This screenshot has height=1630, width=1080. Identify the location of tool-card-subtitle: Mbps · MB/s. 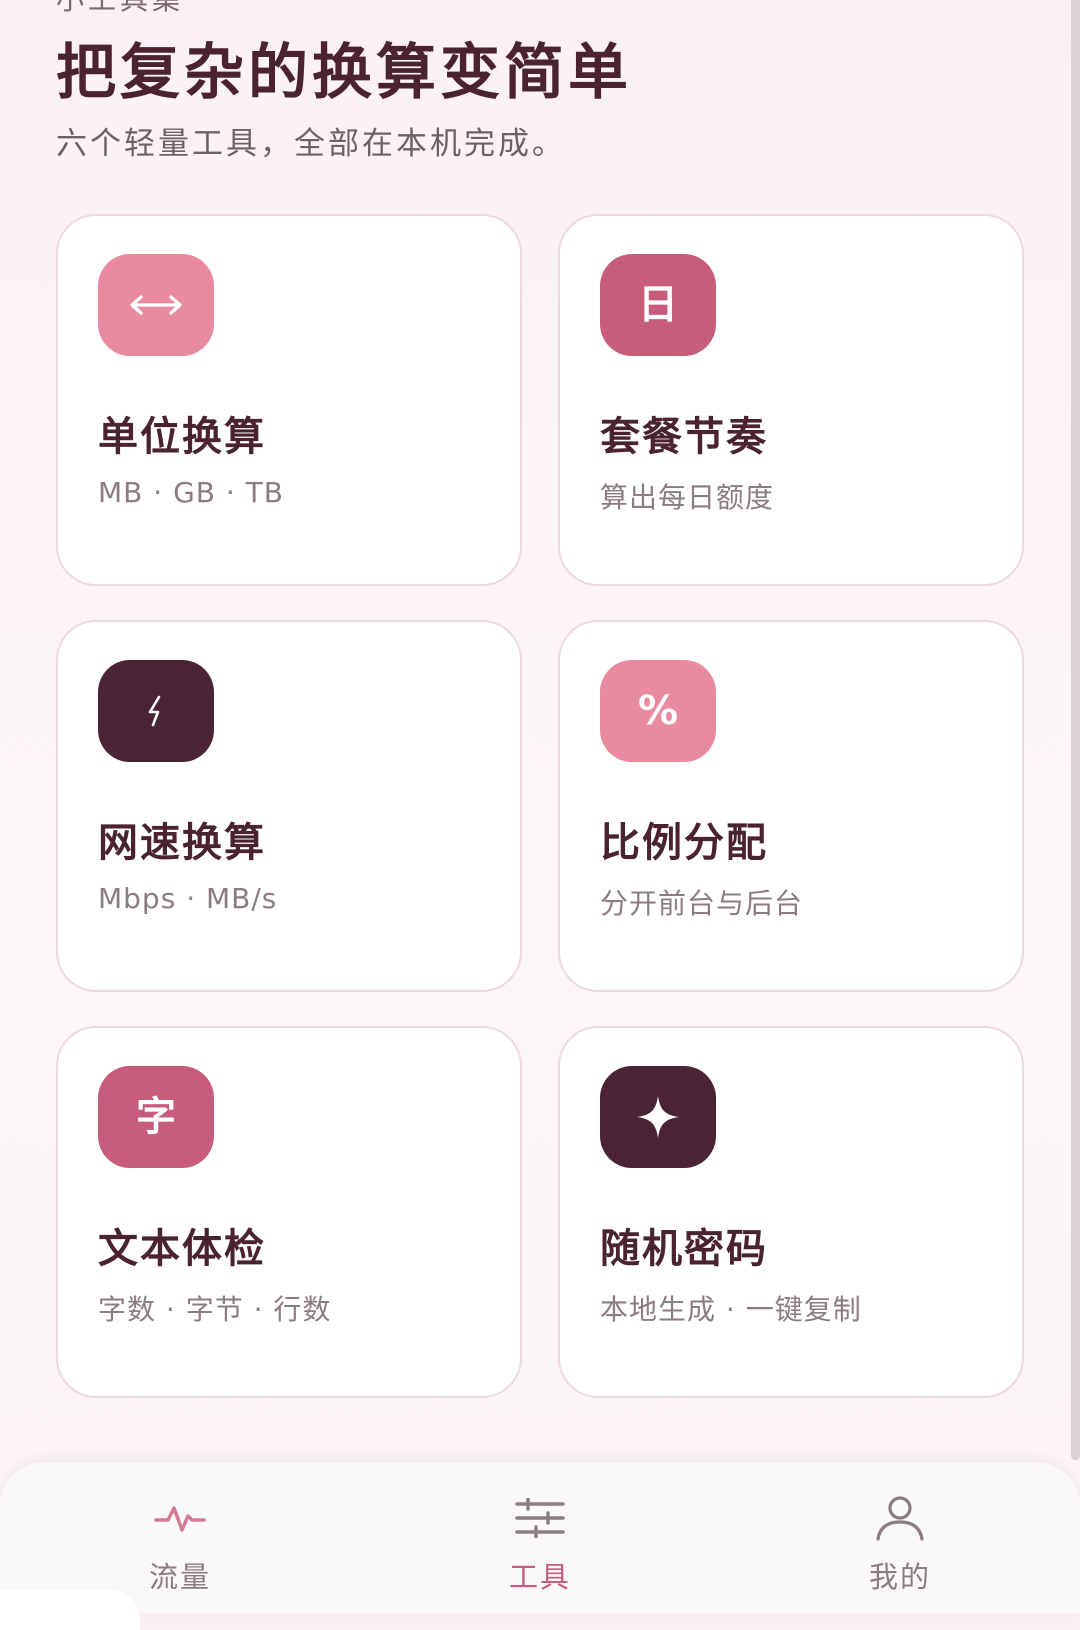
(188, 898).